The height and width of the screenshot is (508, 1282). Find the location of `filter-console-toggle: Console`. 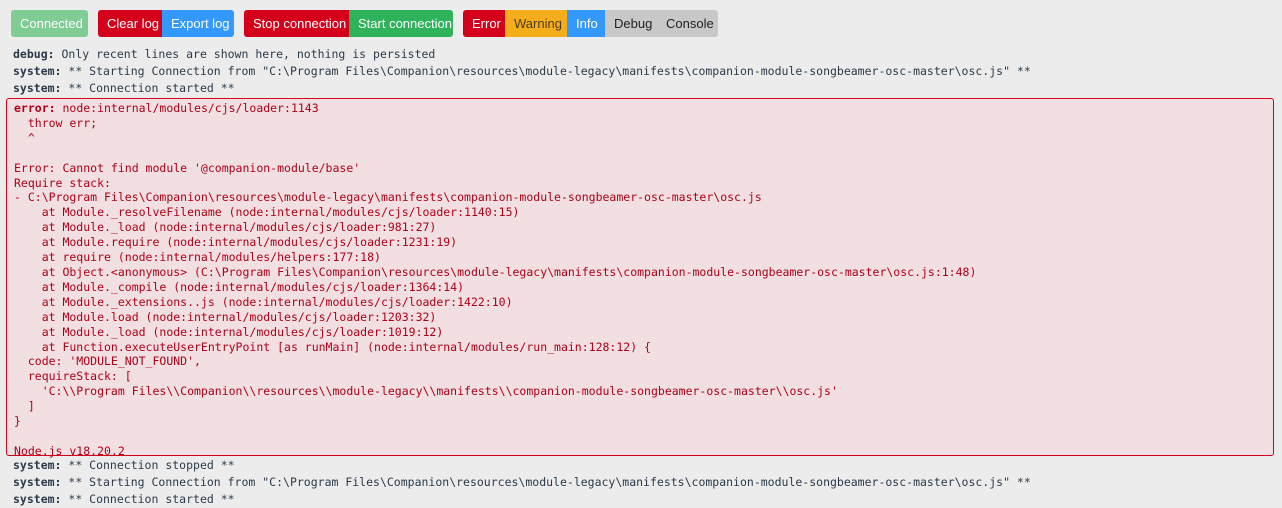

filter-console-toggle: Console is located at coordinates (687, 23).